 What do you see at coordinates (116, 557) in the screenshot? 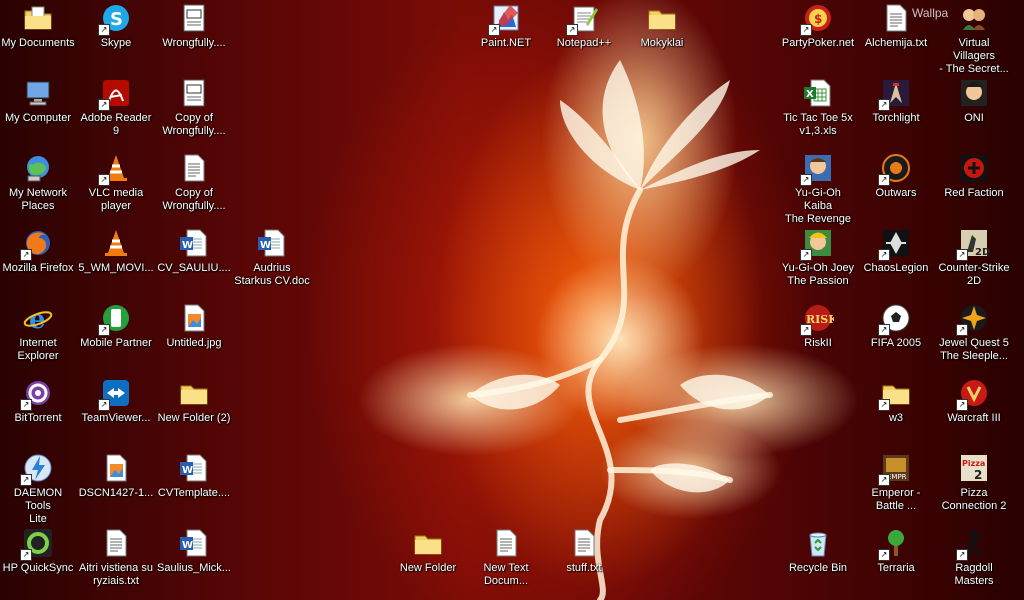
I see `desktop-icon-aitri-vistiena: Aitri vistiena su ryziais.txt` at bounding box center [116, 557].